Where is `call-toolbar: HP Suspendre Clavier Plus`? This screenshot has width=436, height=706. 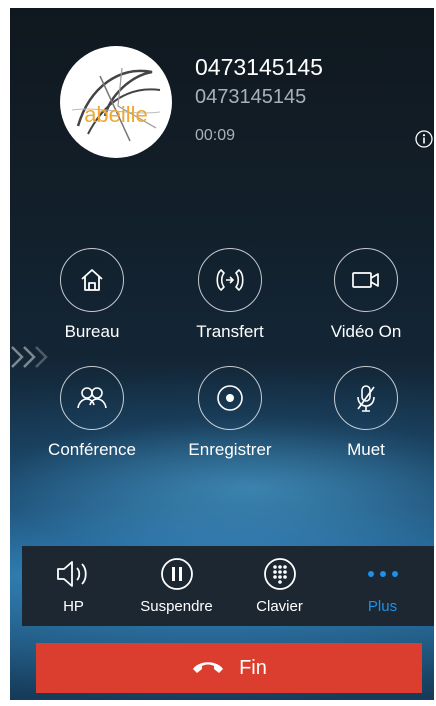 call-toolbar: HP Suspendre Clavier Plus is located at coordinates (228, 586).